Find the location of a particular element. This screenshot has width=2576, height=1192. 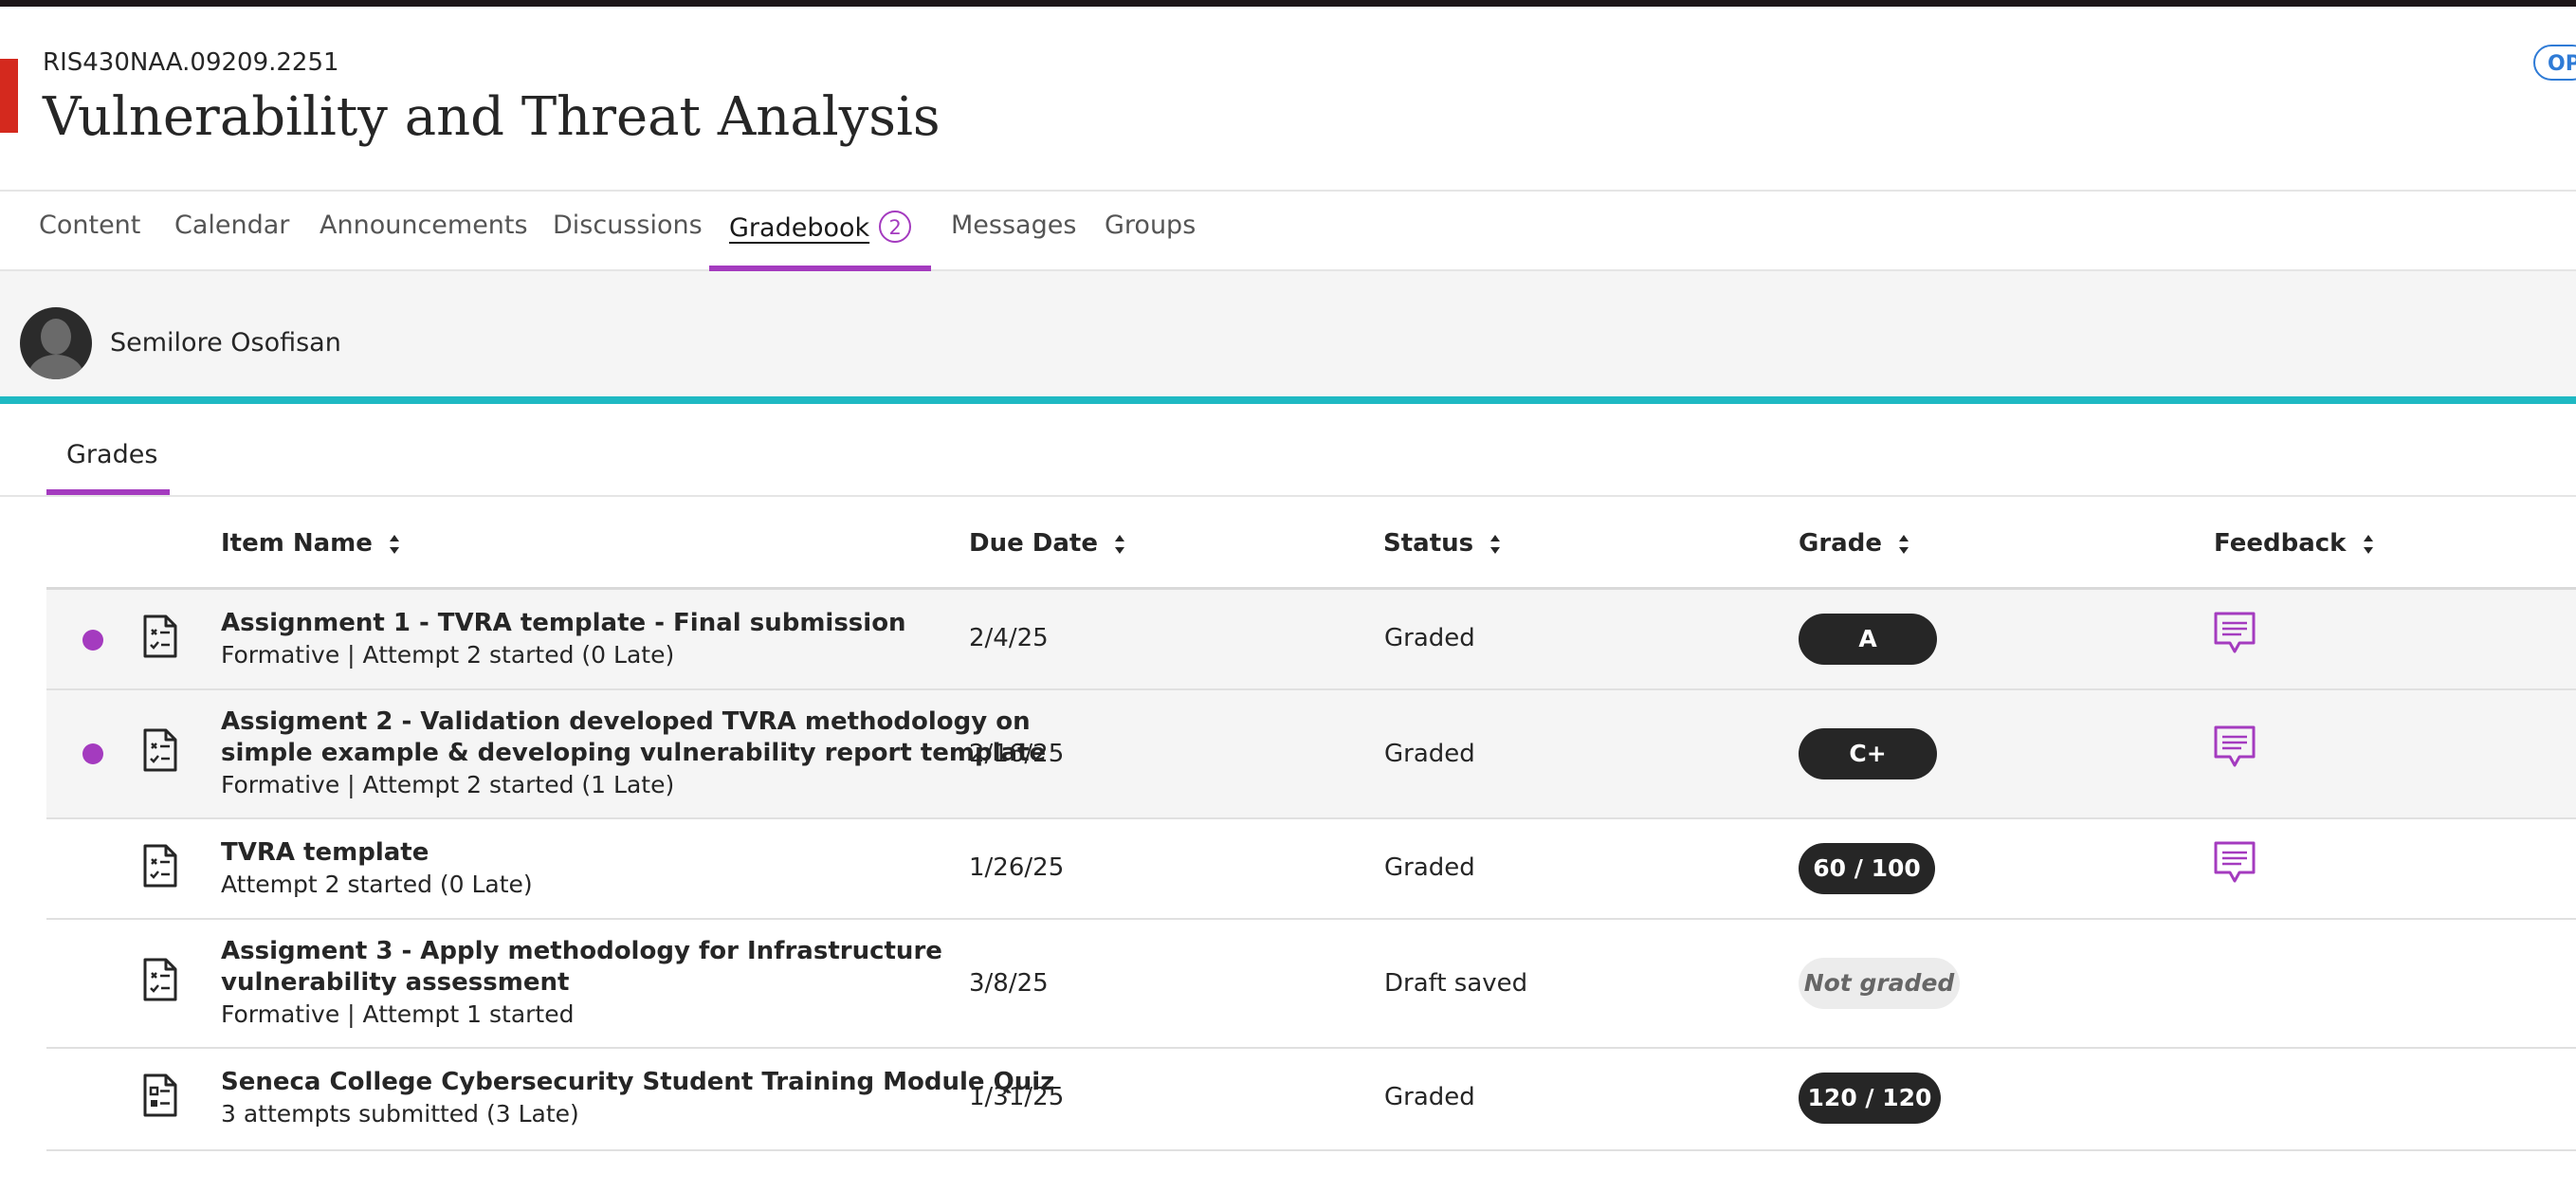

grade-pill-not-graded: Not graded is located at coordinates (1879, 984).